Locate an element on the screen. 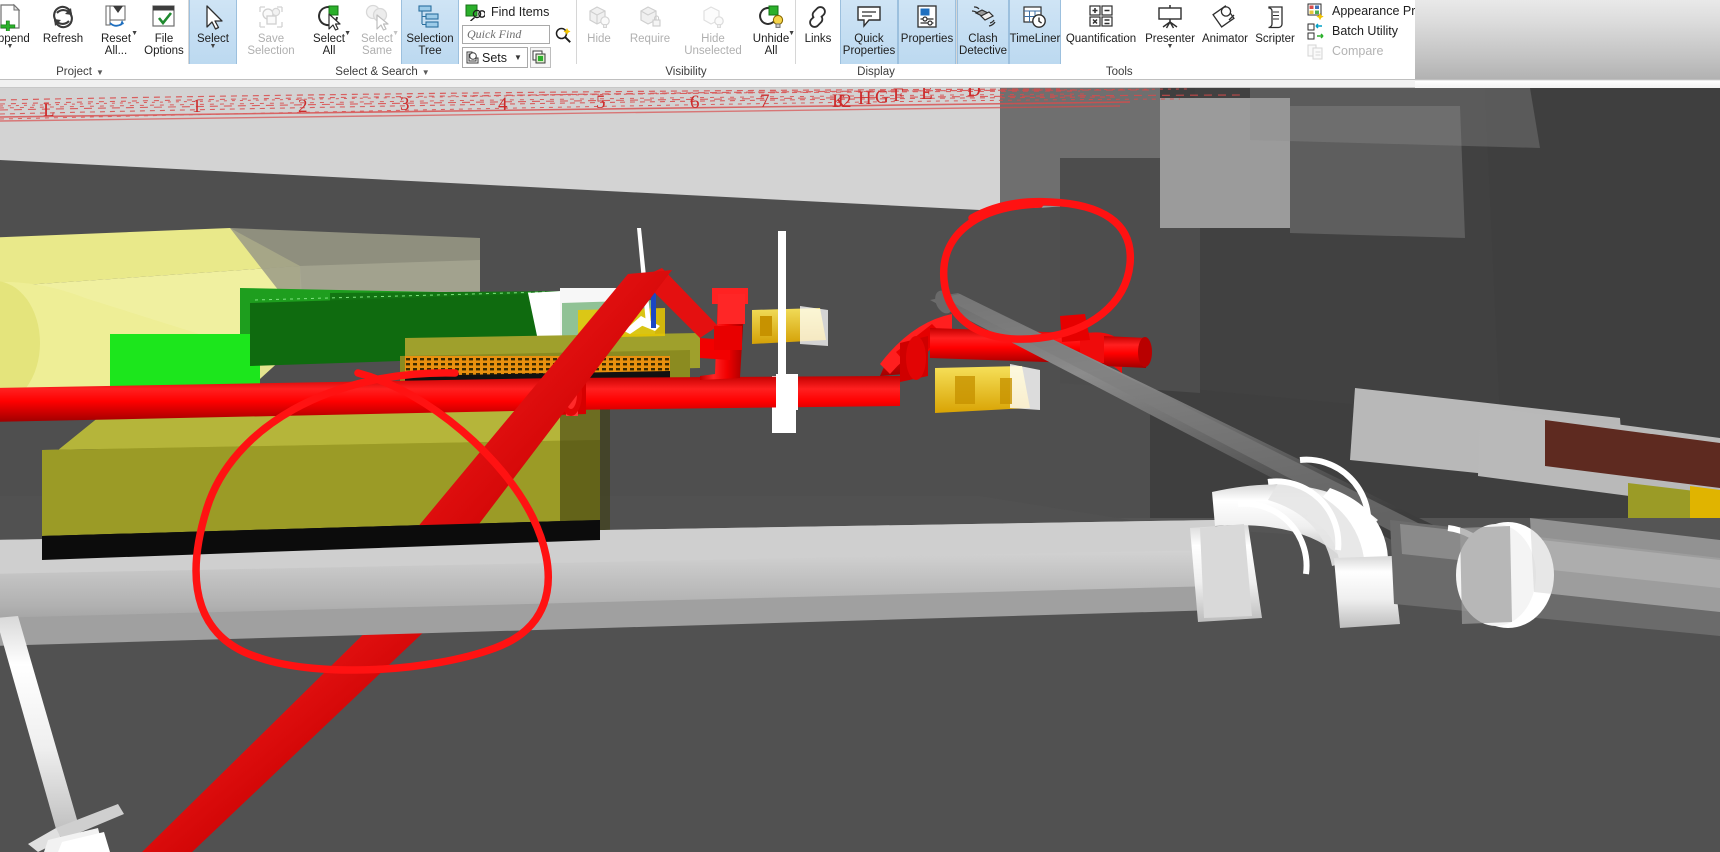  ribbon-bottom-strip is located at coordinates (707, 84).